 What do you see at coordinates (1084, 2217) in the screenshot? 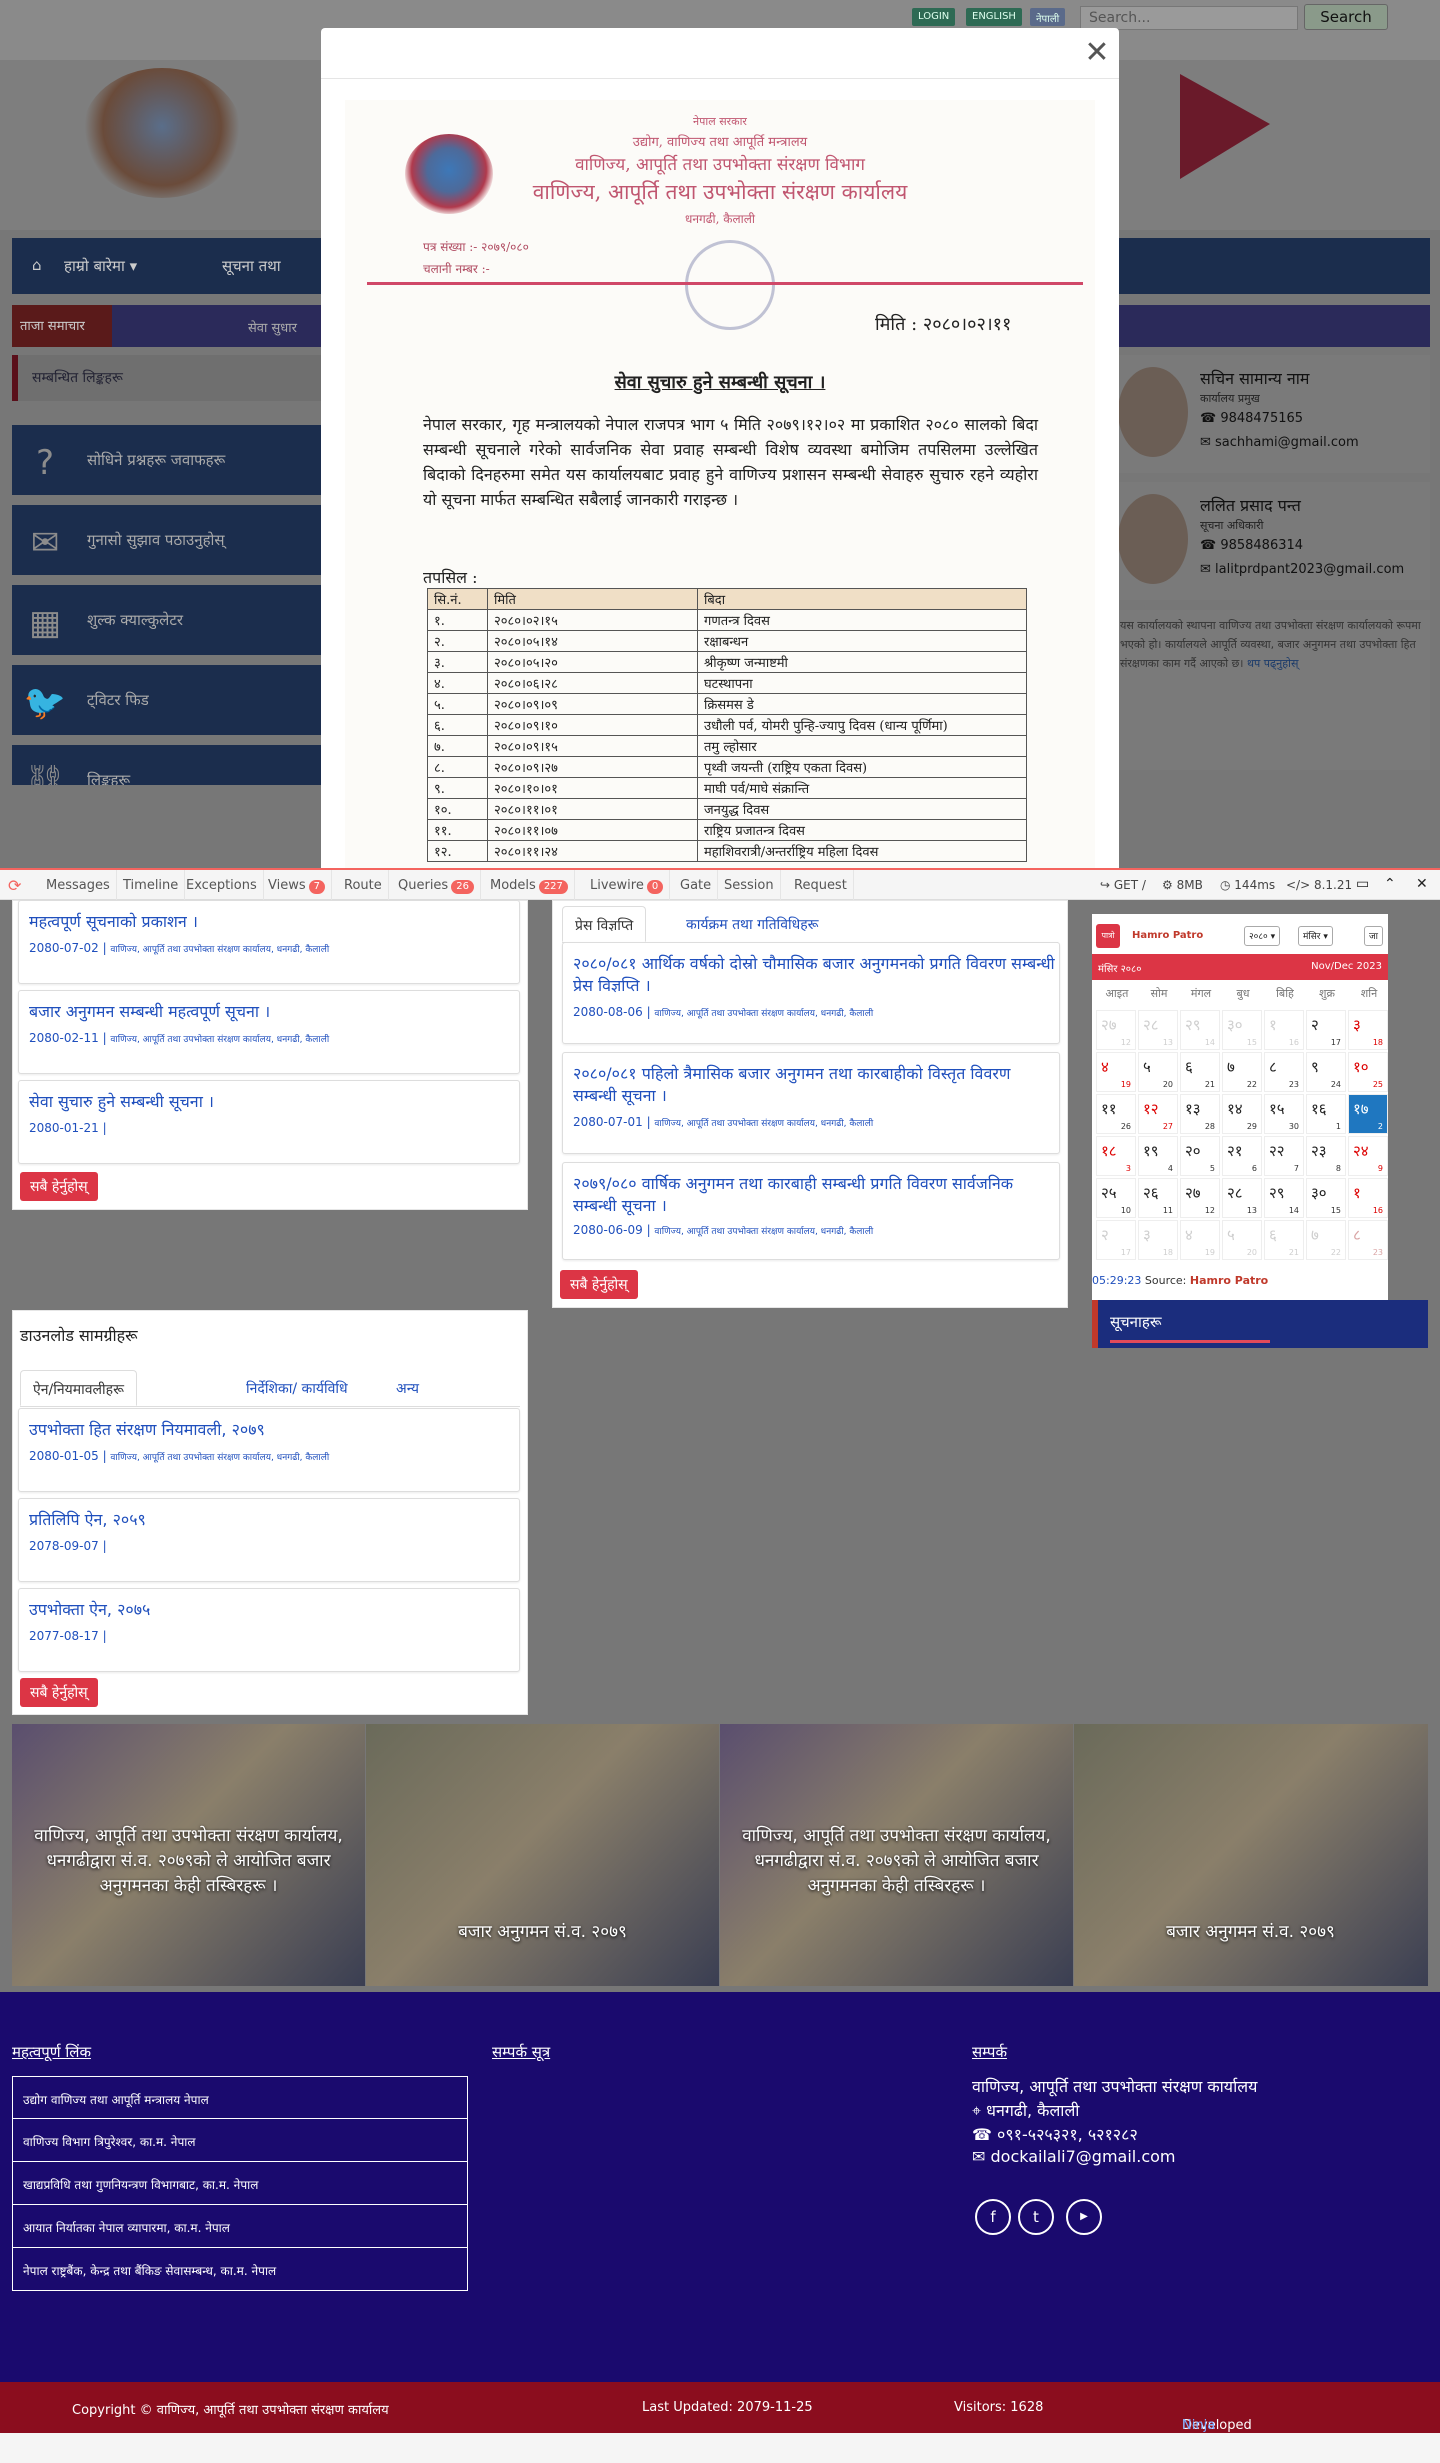
I see `youtube-icon: ▶` at bounding box center [1084, 2217].